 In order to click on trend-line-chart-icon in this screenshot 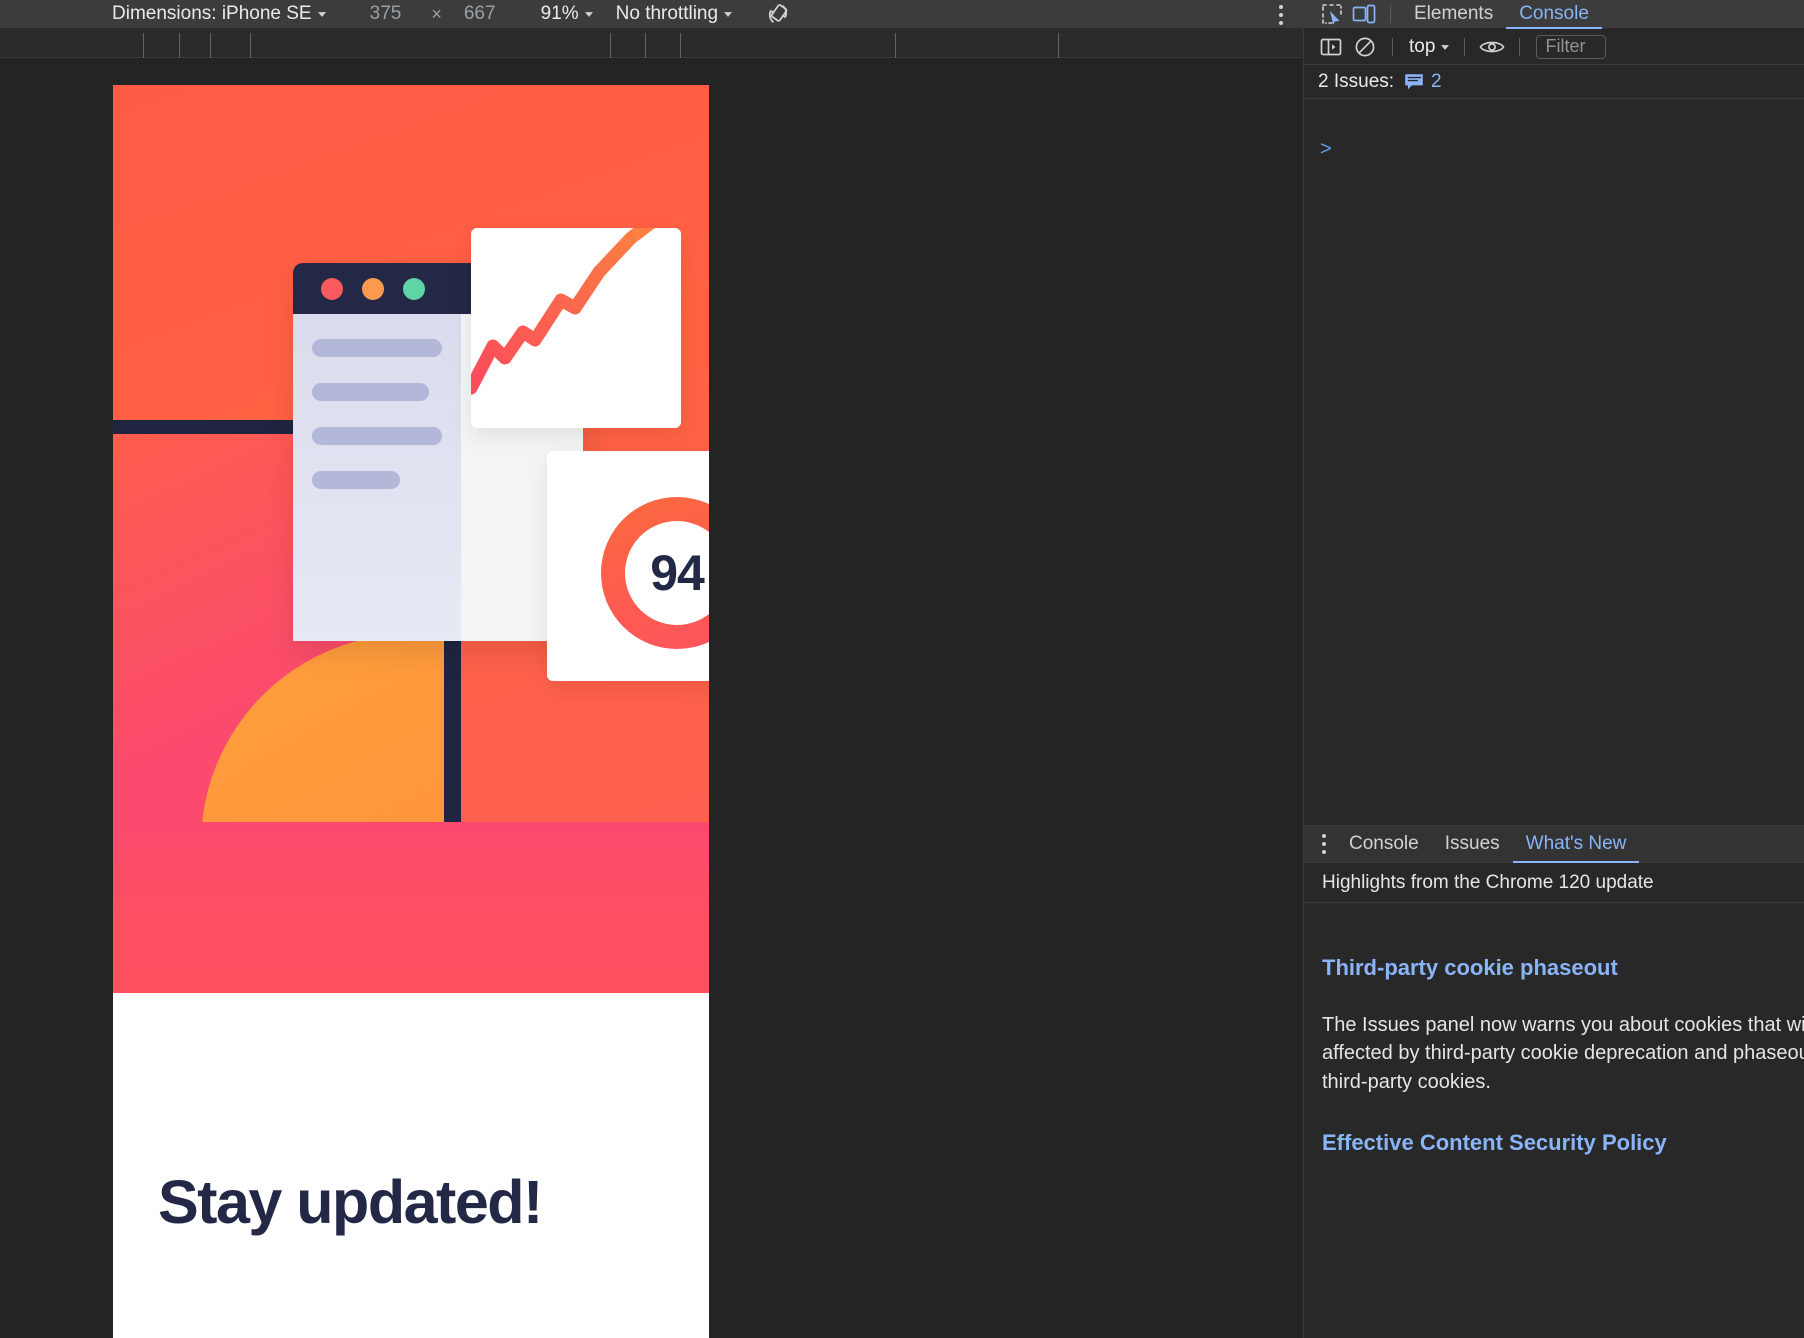, I will do `click(563, 311)`.